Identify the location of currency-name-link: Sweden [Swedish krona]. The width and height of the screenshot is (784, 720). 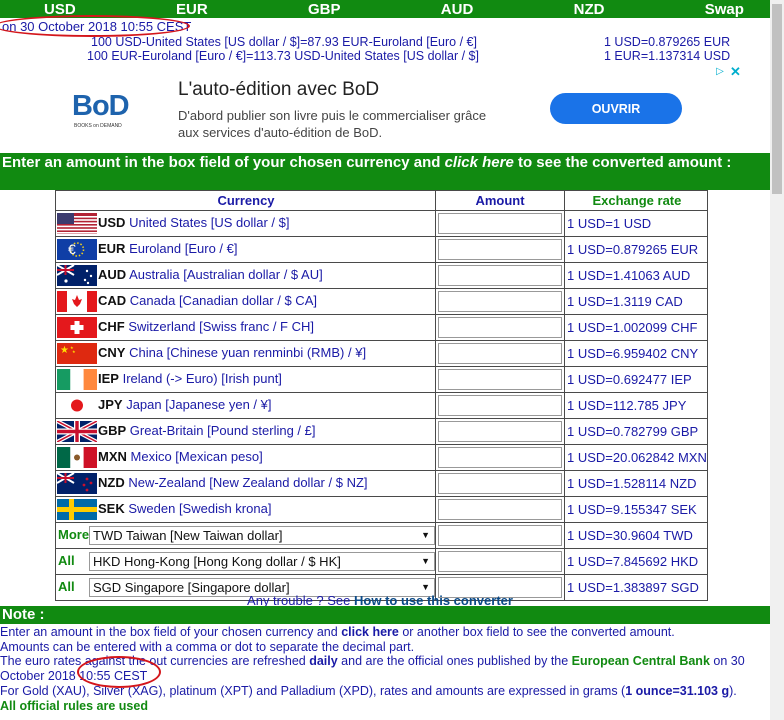
(199, 508).